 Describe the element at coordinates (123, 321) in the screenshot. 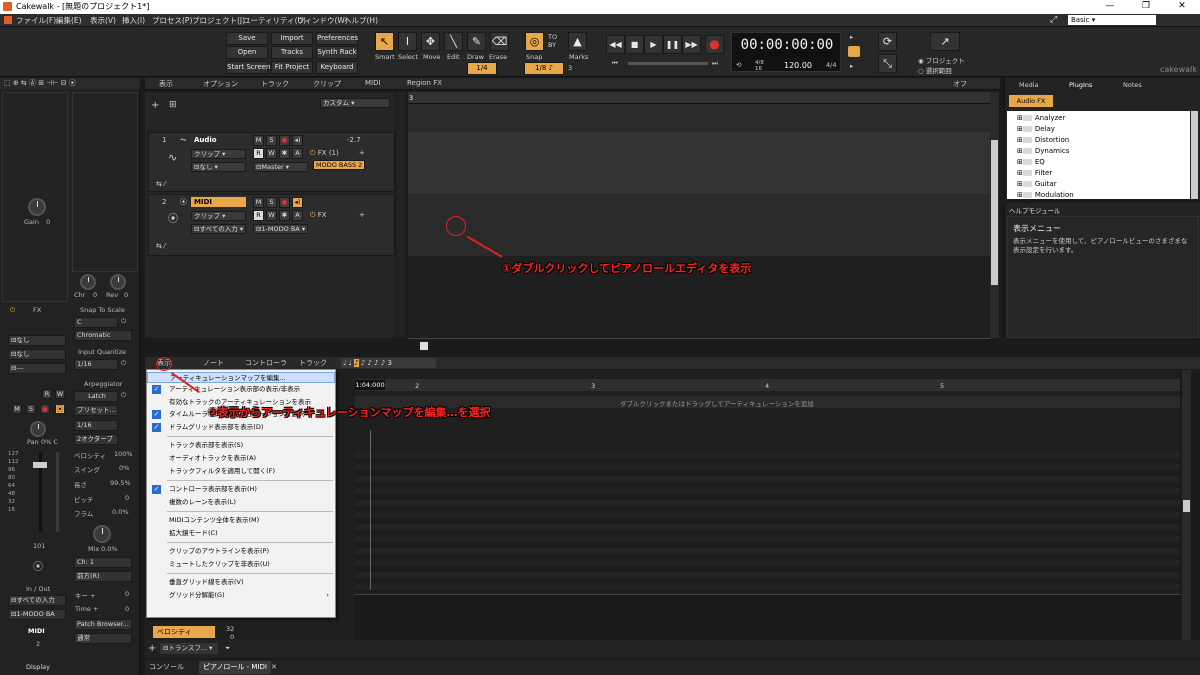

I see `scale-power-icon: ⏻` at that location.